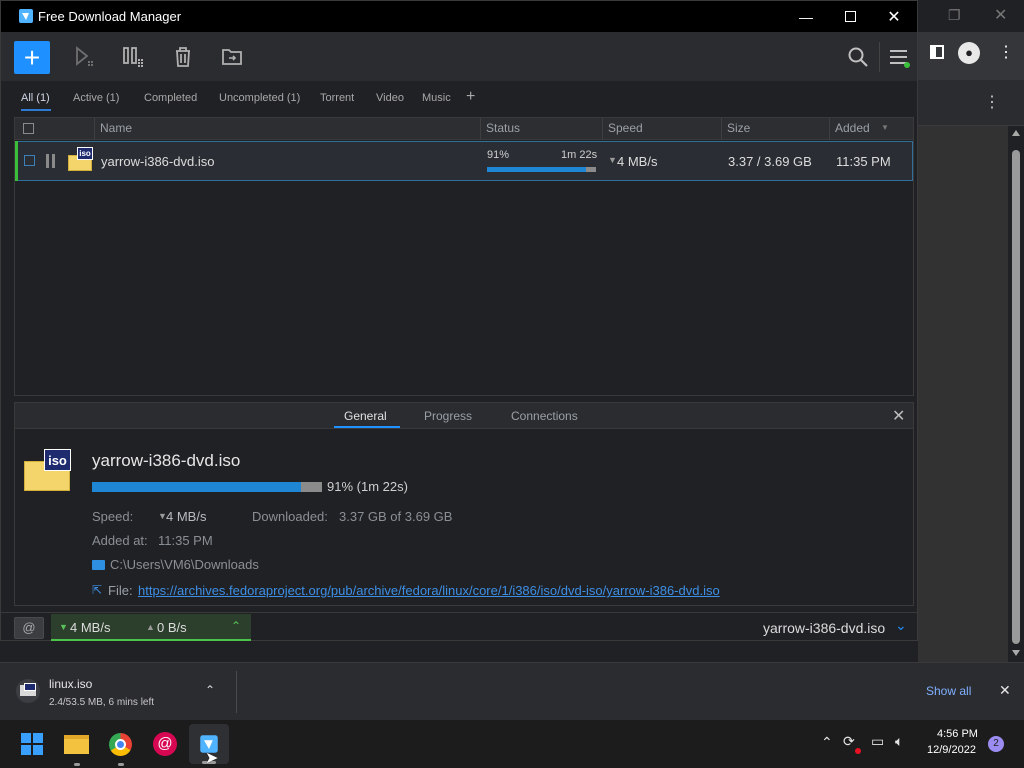  Describe the element at coordinates (170, 98) in the screenshot. I see `filter-completed: Completed` at that location.